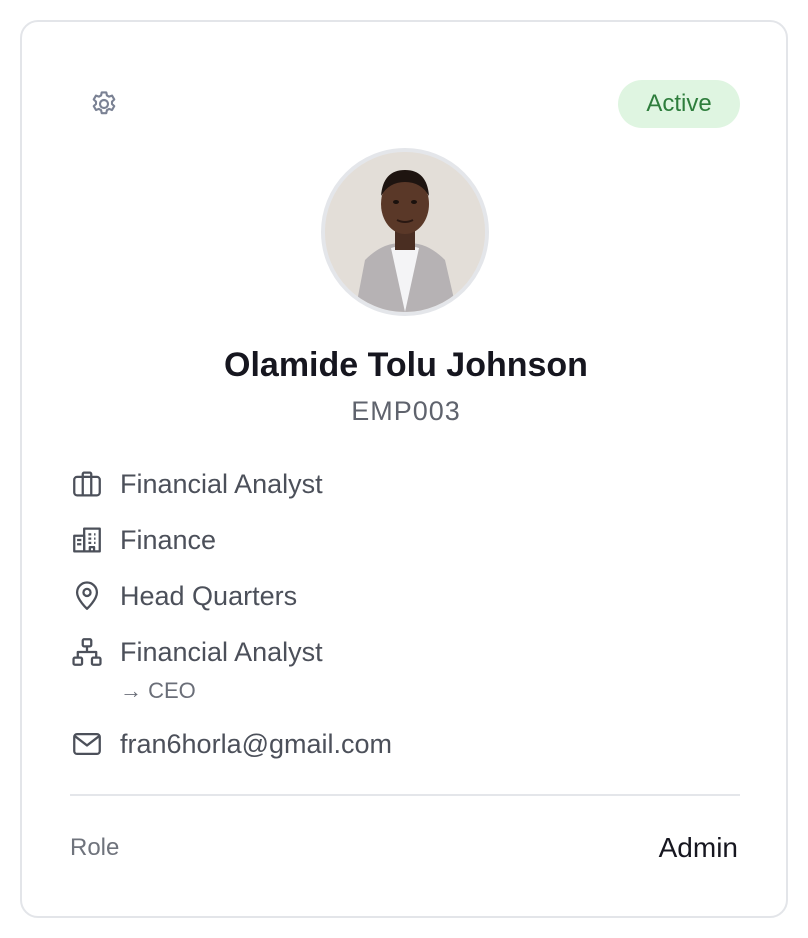  I want to click on divider, so click(405, 795).